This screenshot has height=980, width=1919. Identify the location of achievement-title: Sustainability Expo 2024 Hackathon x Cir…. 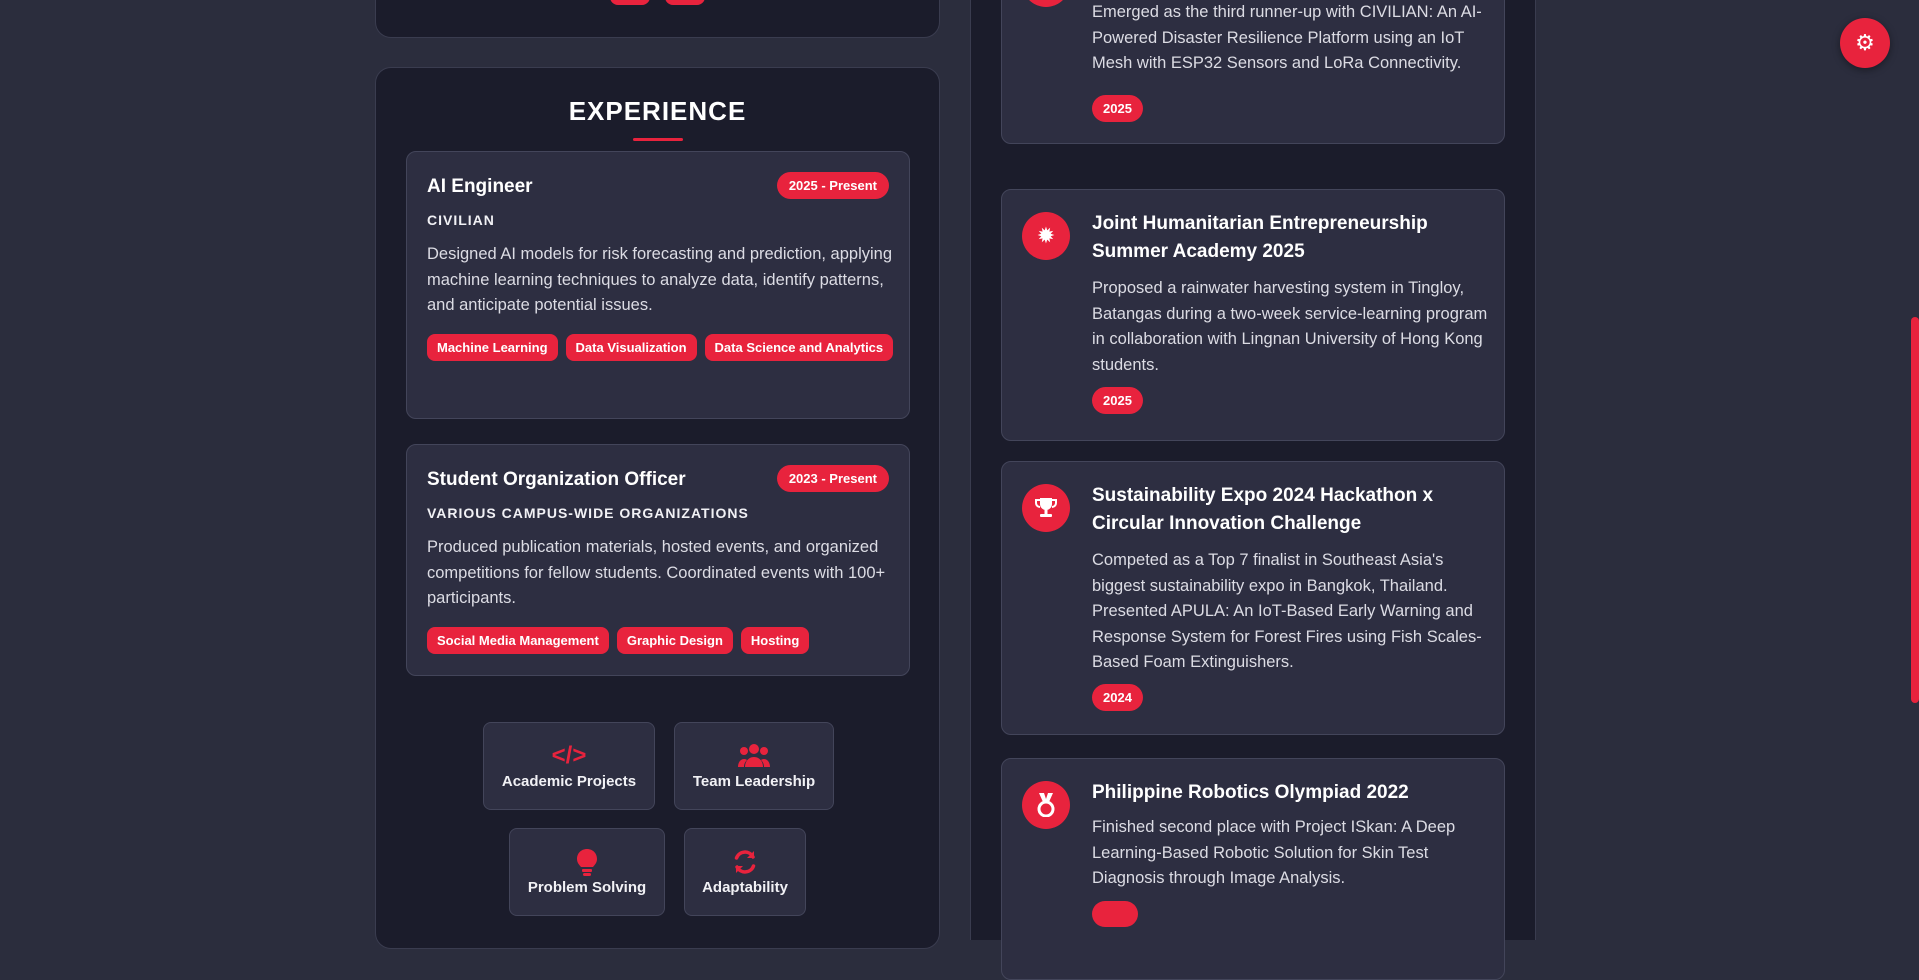
(1263, 509).